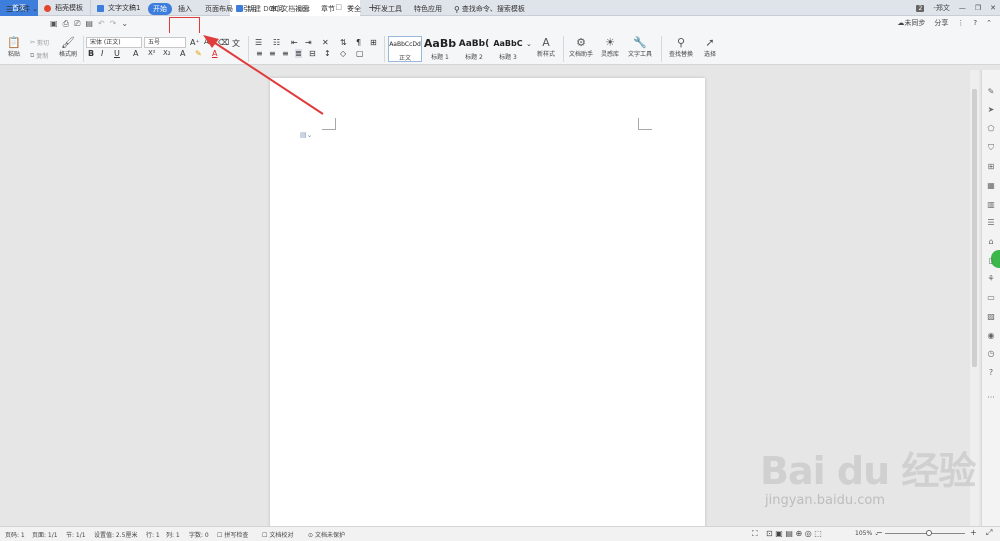 The width and height of the screenshot is (1000, 541). Describe the element at coordinates (54, 24) in the screenshot. I see `save-icon: ▣` at that location.